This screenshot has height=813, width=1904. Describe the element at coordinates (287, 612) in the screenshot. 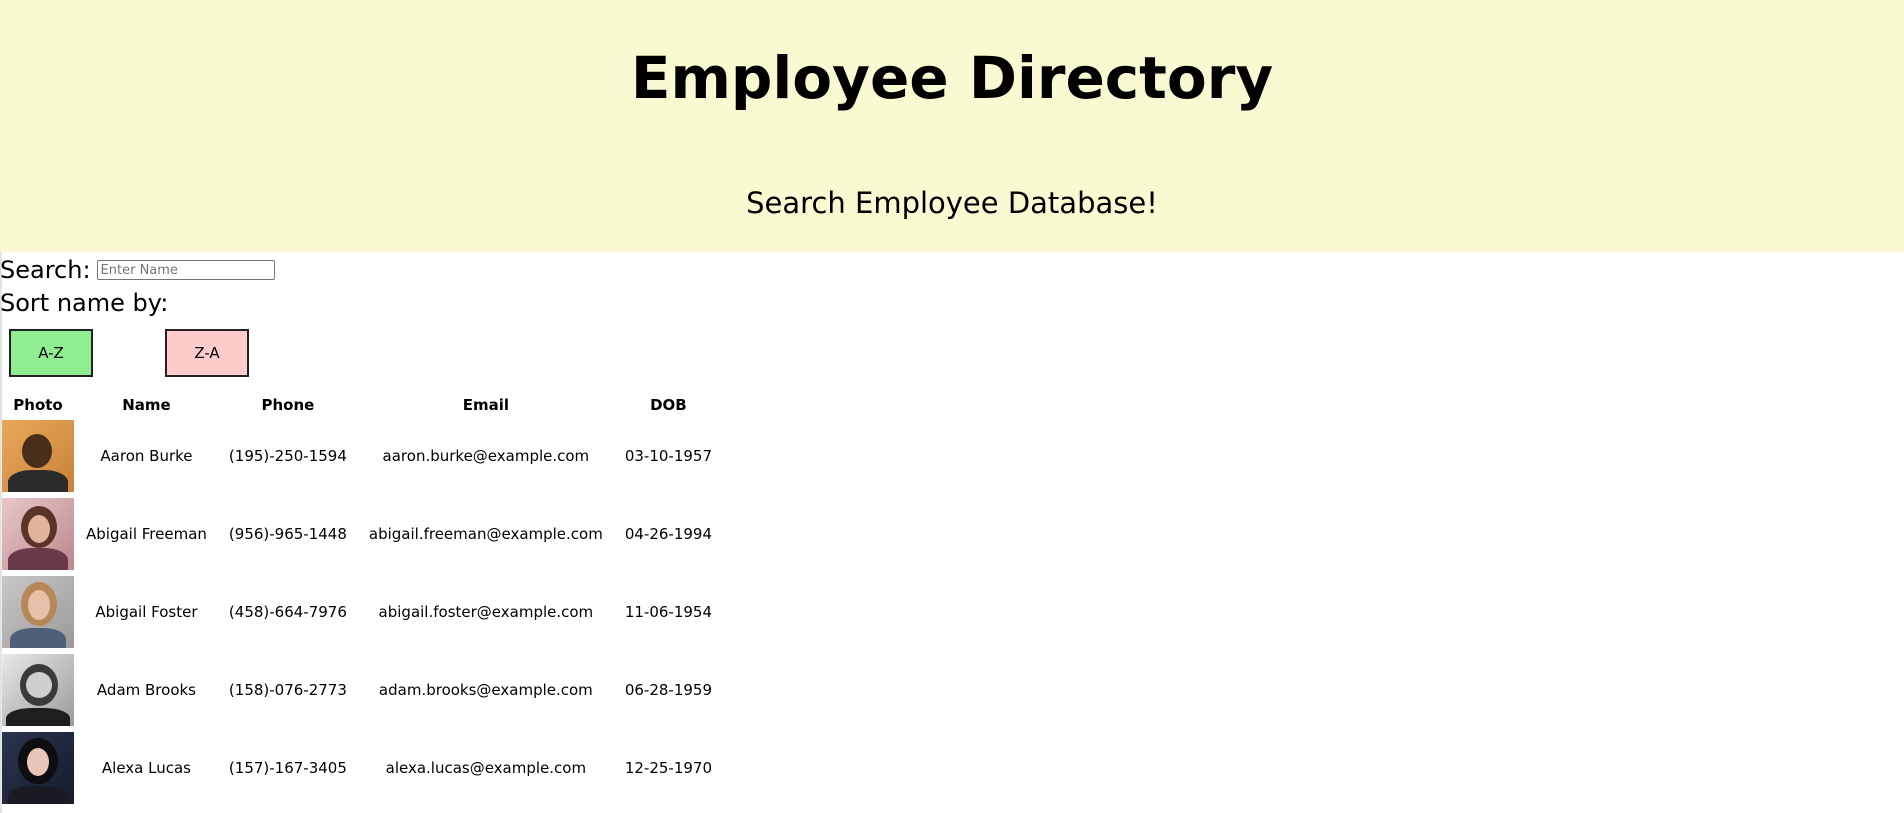

I see `employee-phone: (458)-664-7976` at that location.